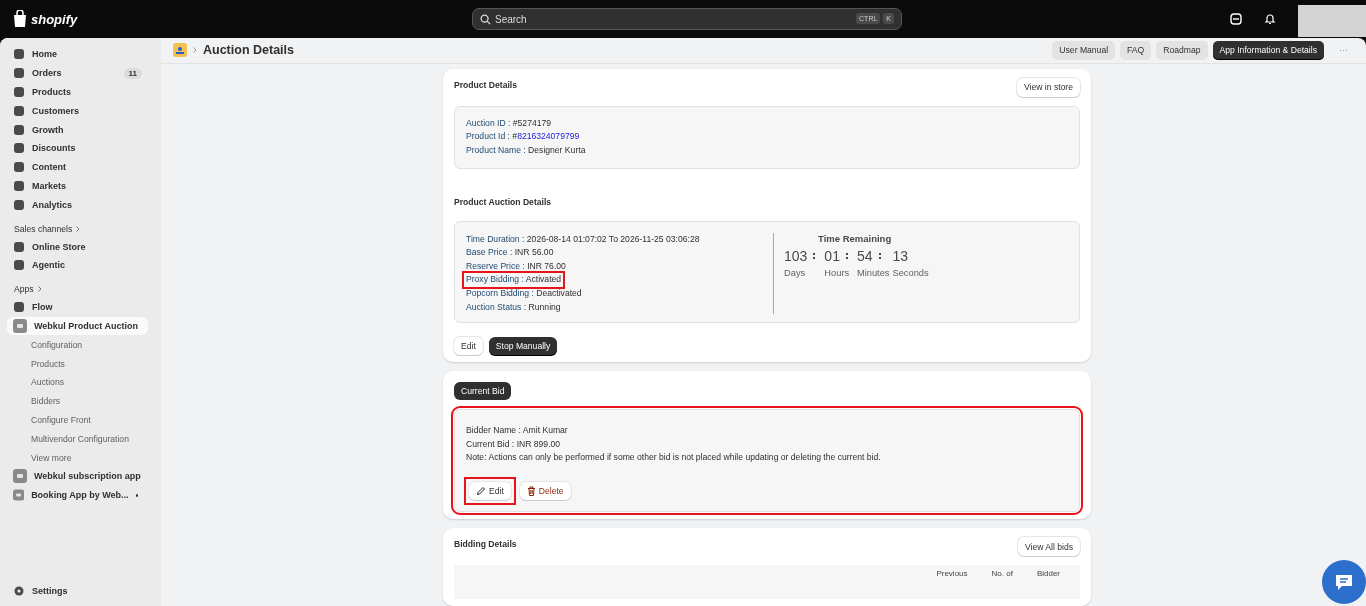 The image size is (1366, 606). What do you see at coordinates (77, 326) in the screenshot?
I see `sidebar-item: Webkul Product Auction` at bounding box center [77, 326].